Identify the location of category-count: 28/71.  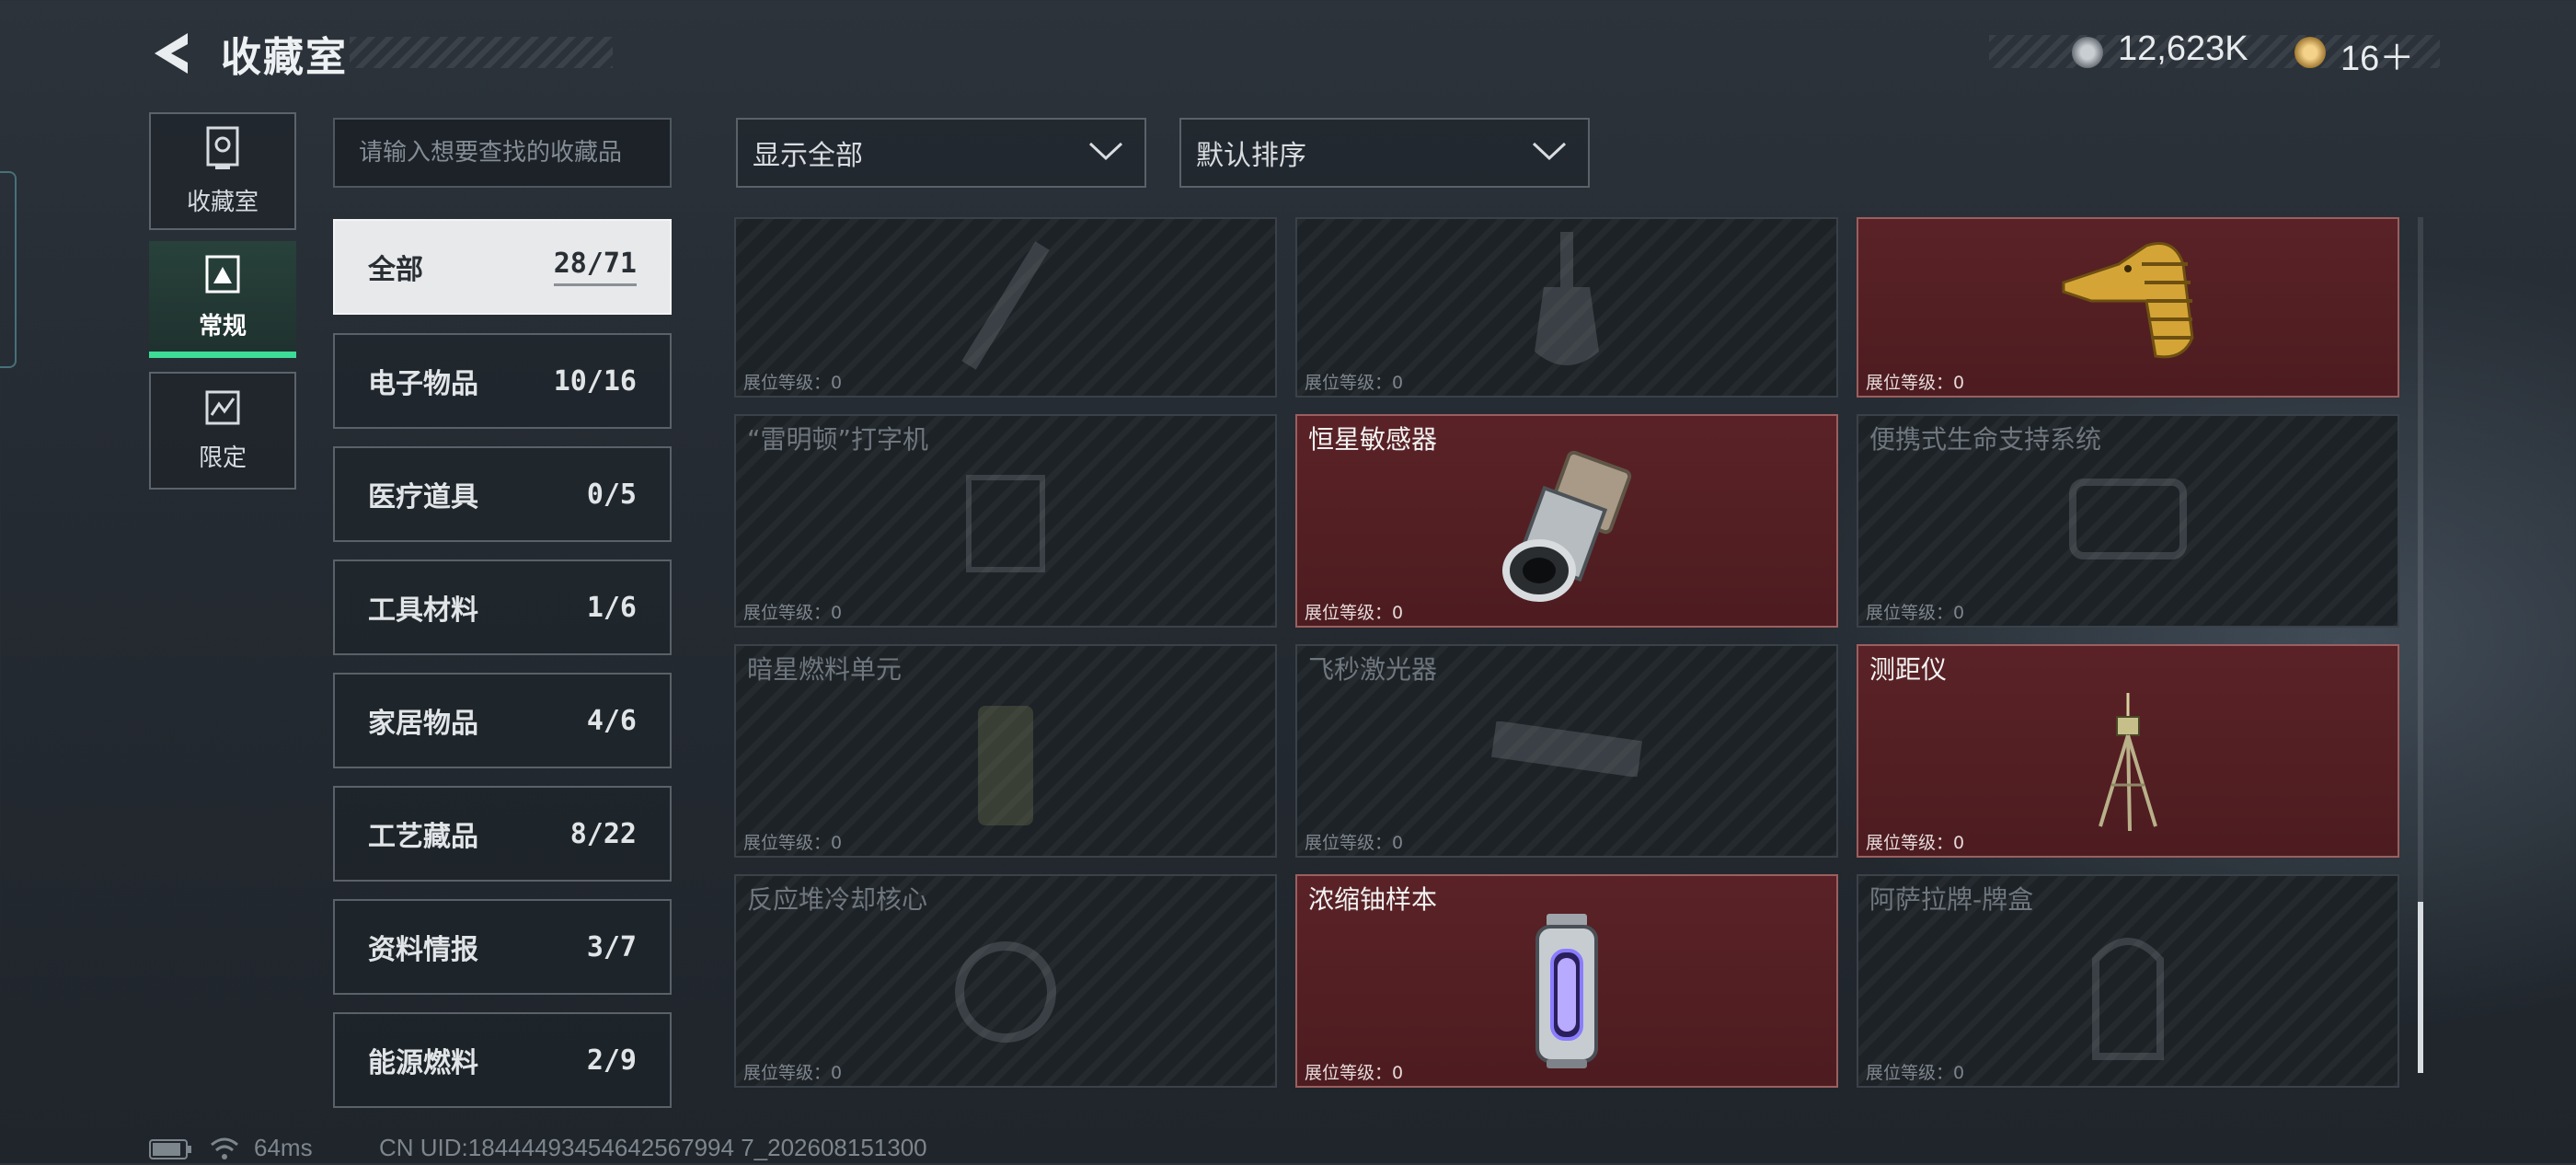
(595, 267).